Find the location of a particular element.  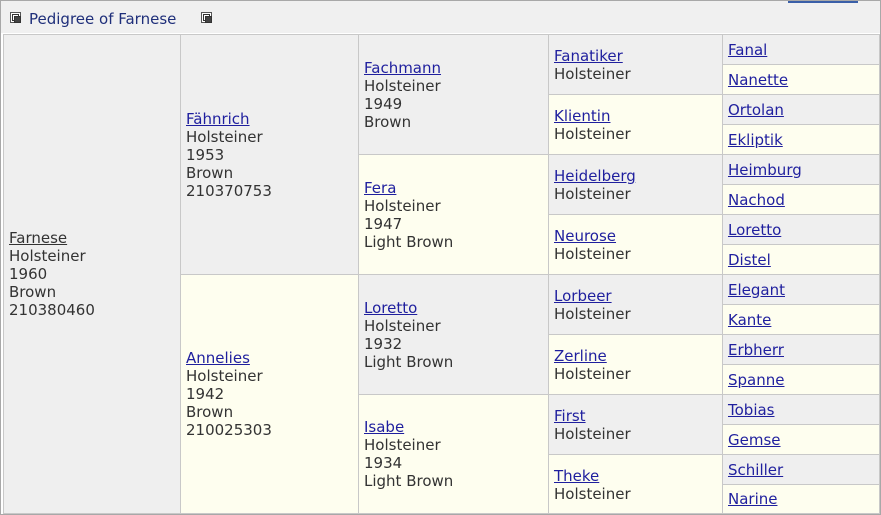

ancestor-cell: Heimburg is located at coordinates (801, 169).